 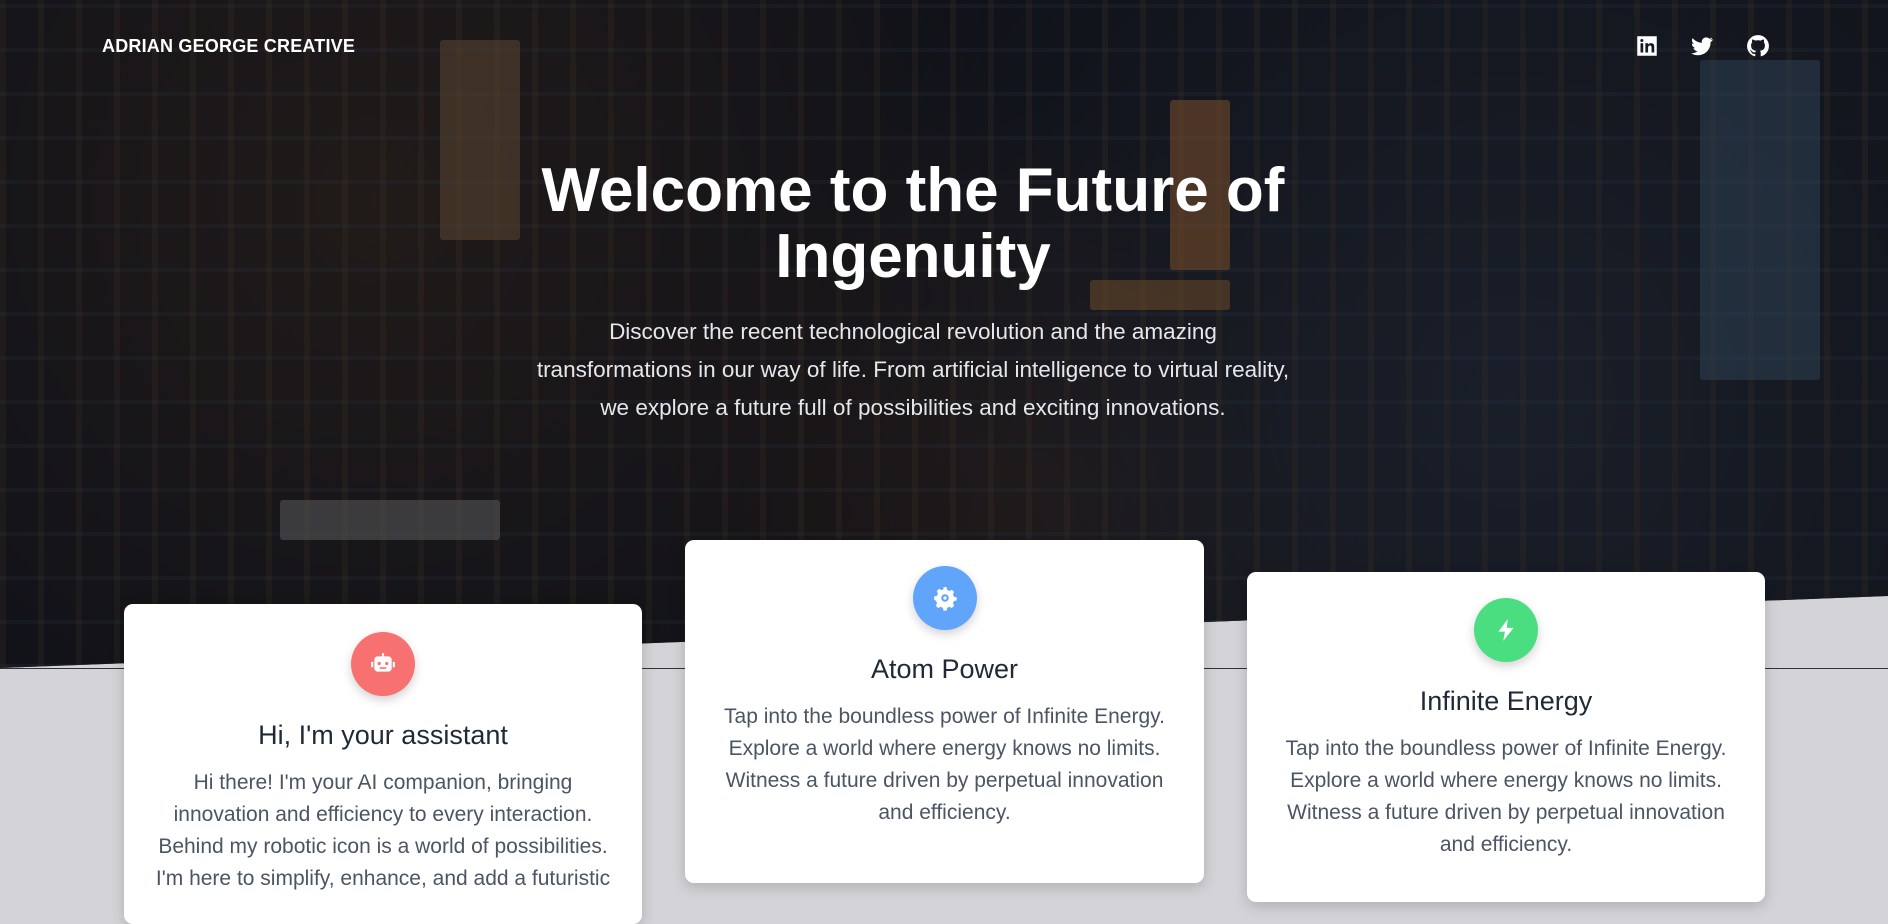 What do you see at coordinates (228, 46) in the screenshot?
I see `brand-logo: ADRIAN GEORGE CREATIVE` at bounding box center [228, 46].